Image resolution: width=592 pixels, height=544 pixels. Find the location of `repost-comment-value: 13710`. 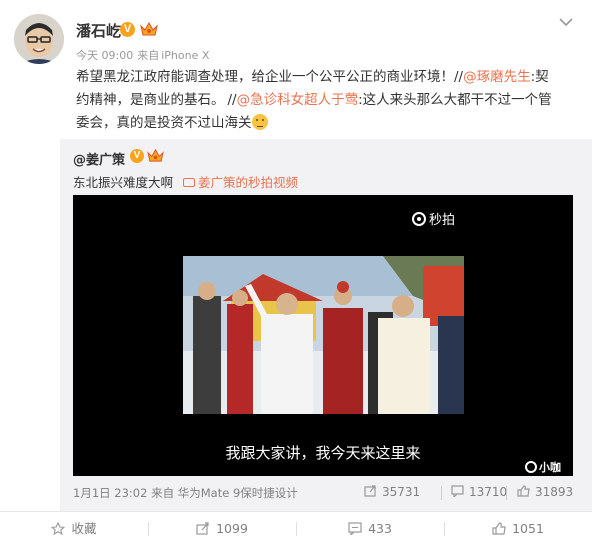

repost-comment-value: 13710 is located at coordinates (488, 492).